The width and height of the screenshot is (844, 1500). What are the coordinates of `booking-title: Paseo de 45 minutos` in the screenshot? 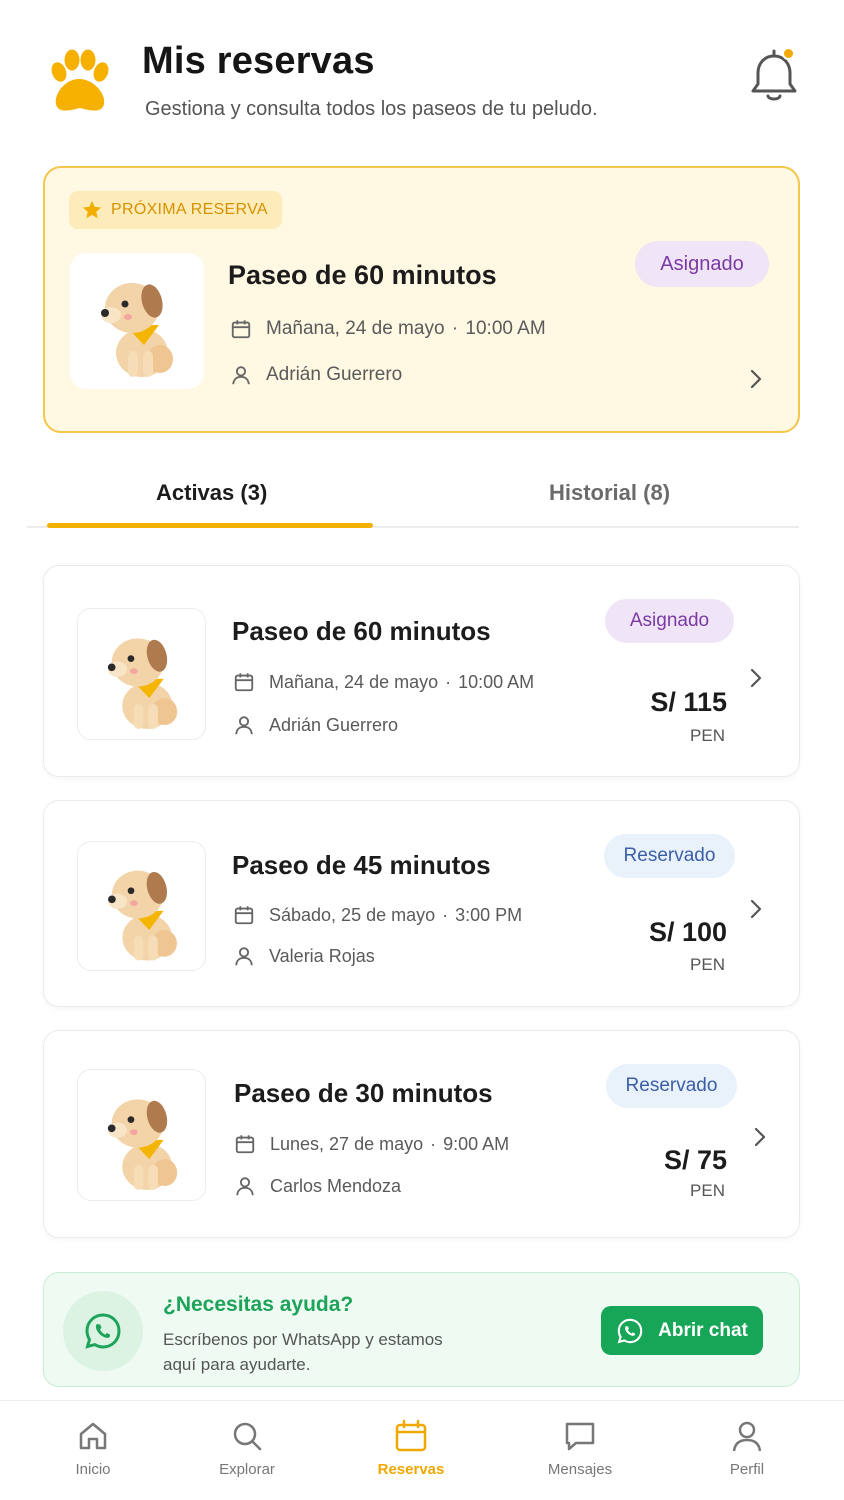 It's located at (361, 865).